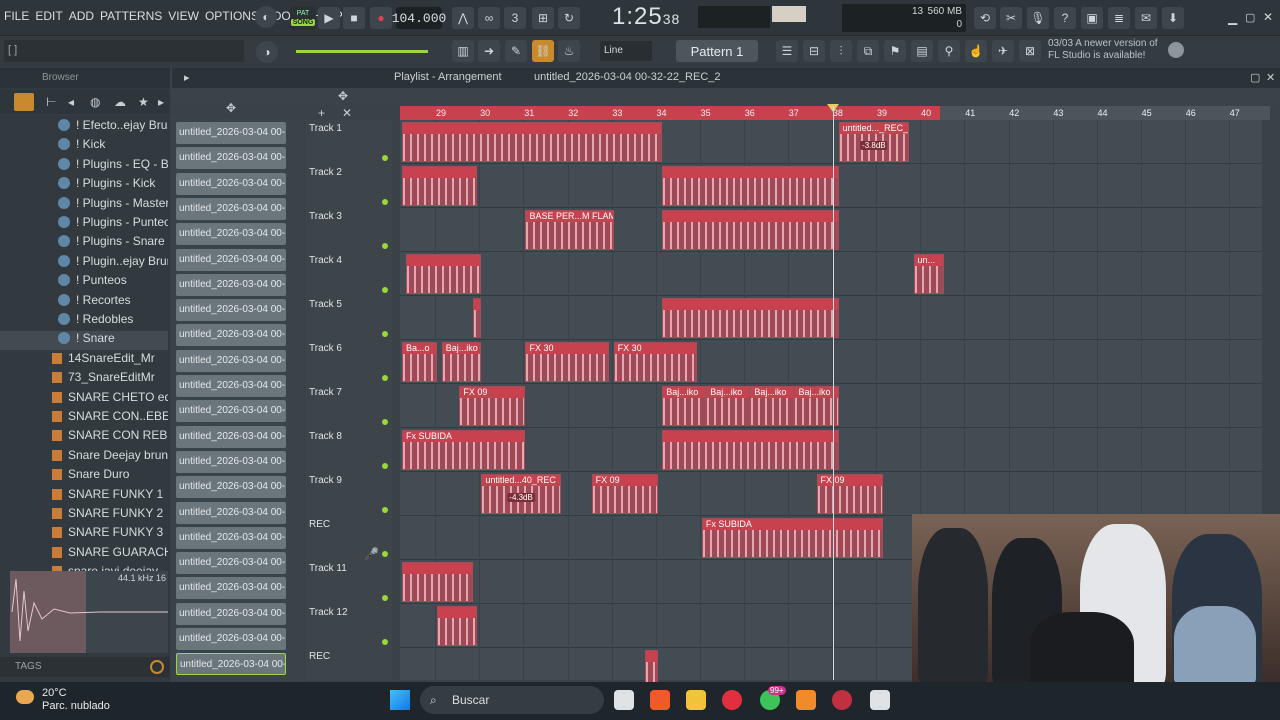 The width and height of the screenshot is (1280, 720). I want to click on browser-sample: SNARE GUARACHA, so click(84, 554).